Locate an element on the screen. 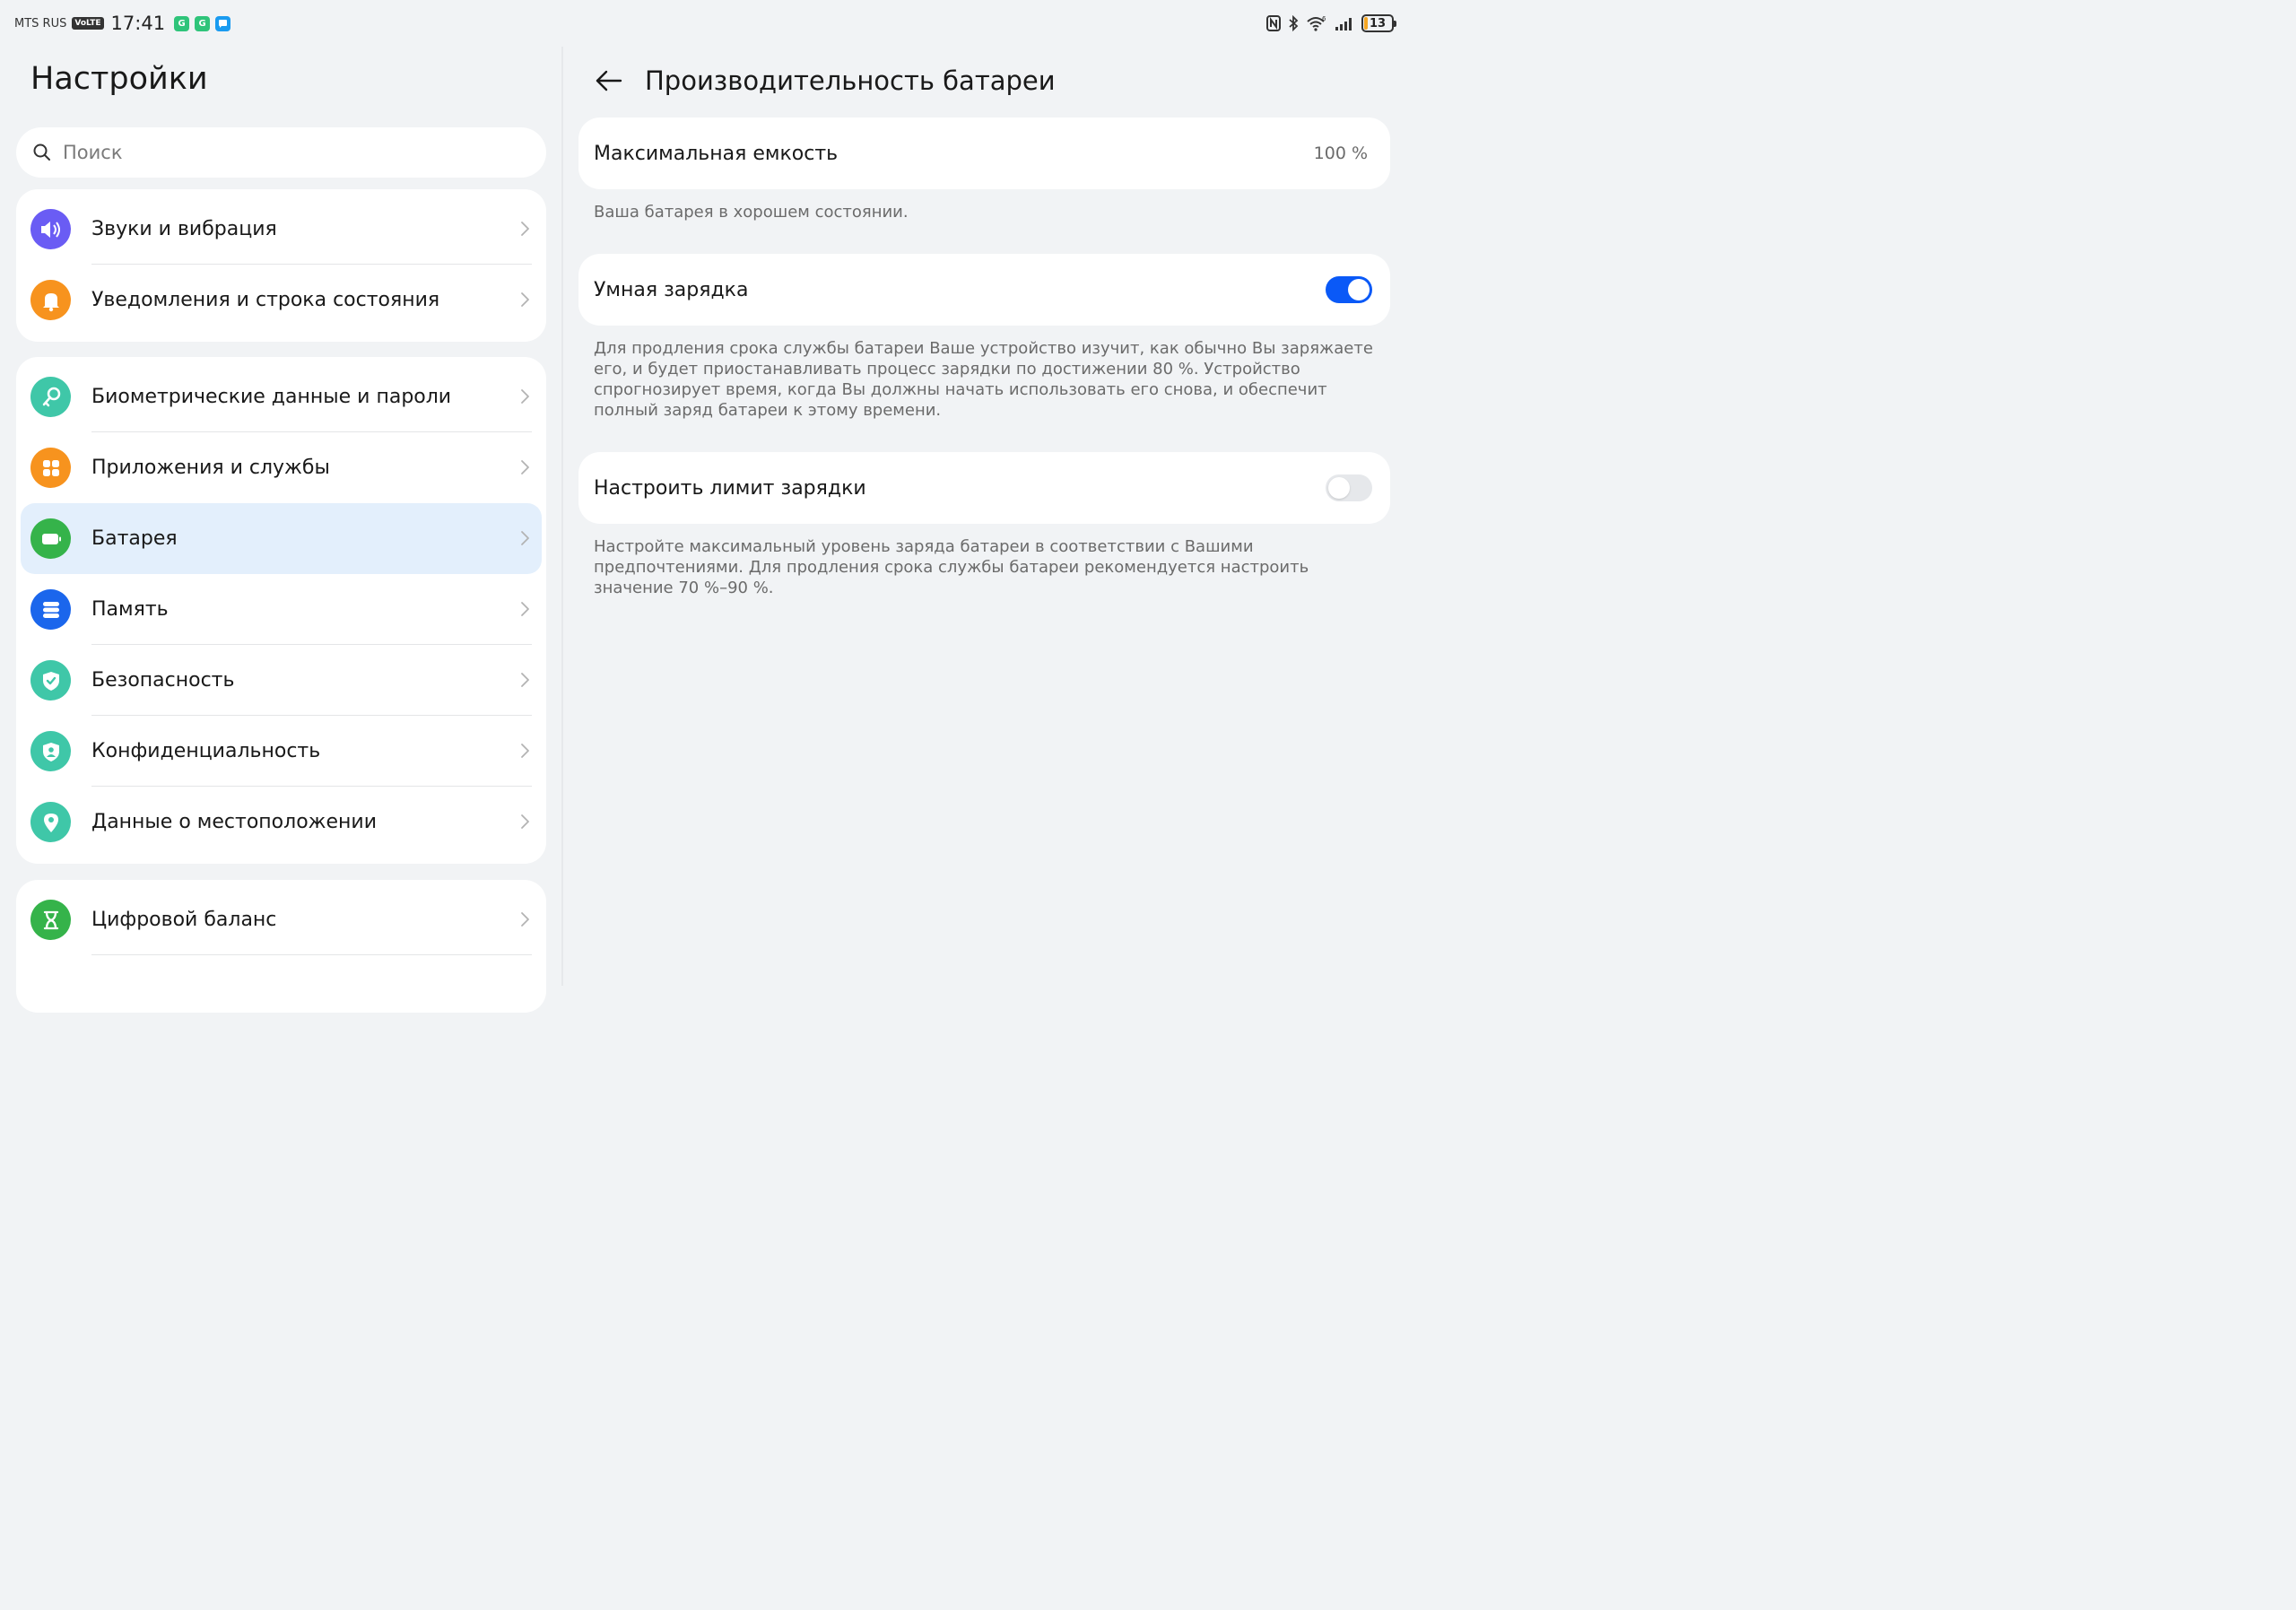 Image resolution: width=2296 pixels, height=1610 pixels. chat-app-icon is located at coordinates (223, 23).